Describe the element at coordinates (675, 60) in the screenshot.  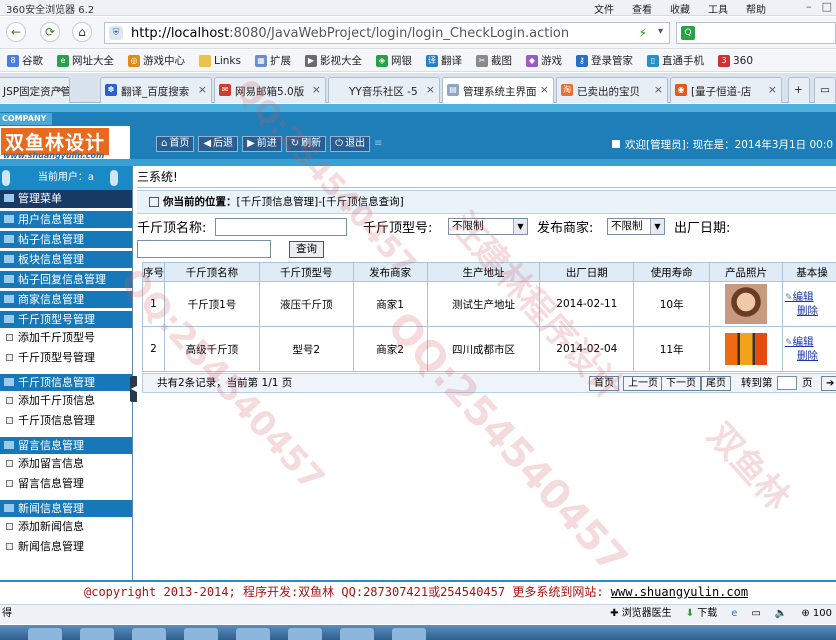
I see `fav-mobile: ▯ 直通手机` at that location.